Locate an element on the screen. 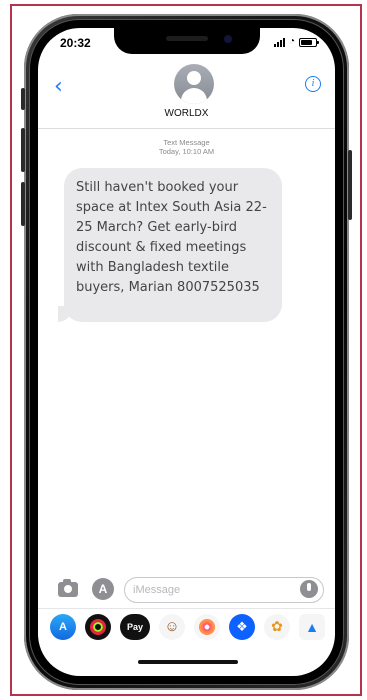 The height and width of the screenshot is (700, 367). microphone-icon is located at coordinates (309, 589).